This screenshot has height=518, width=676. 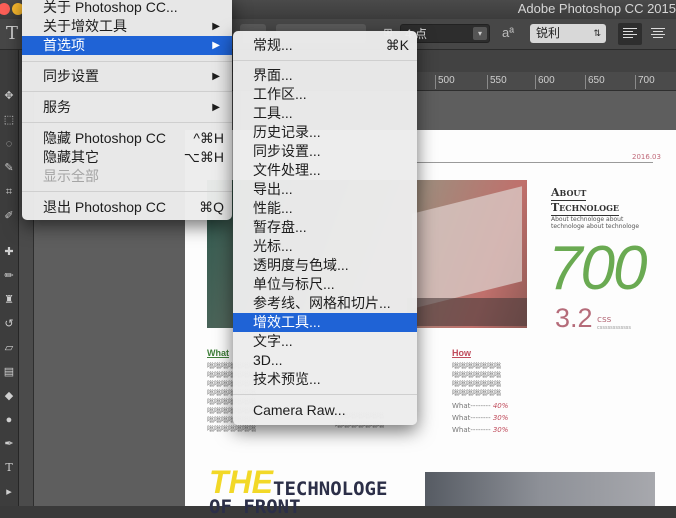 I want to click on menu-item-quit-photoshop: 退出 Photoshop CC ⌘Q, so click(x=127, y=207).